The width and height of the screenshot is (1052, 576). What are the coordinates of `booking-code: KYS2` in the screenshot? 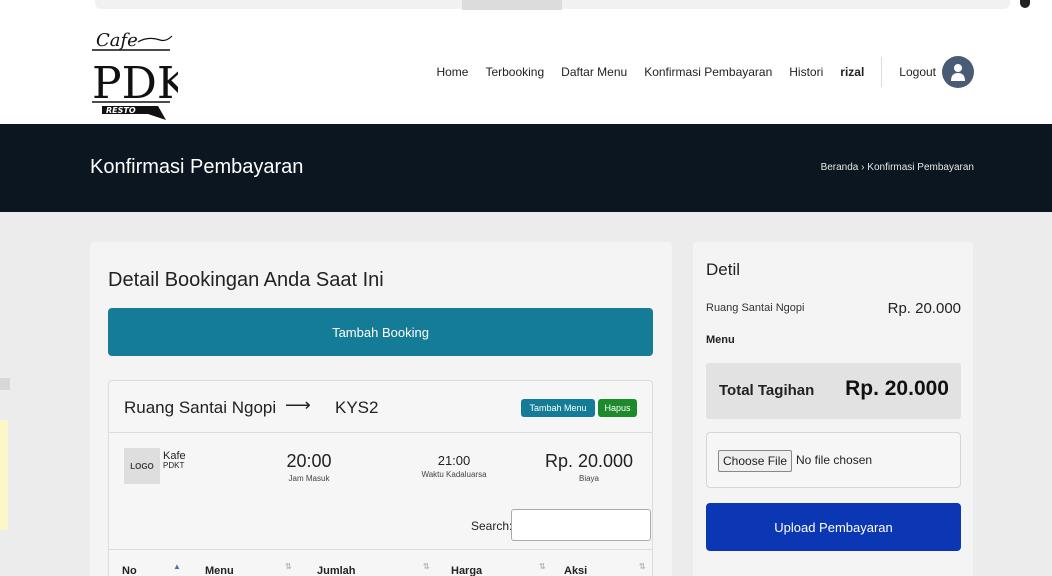 It's located at (357, 407).